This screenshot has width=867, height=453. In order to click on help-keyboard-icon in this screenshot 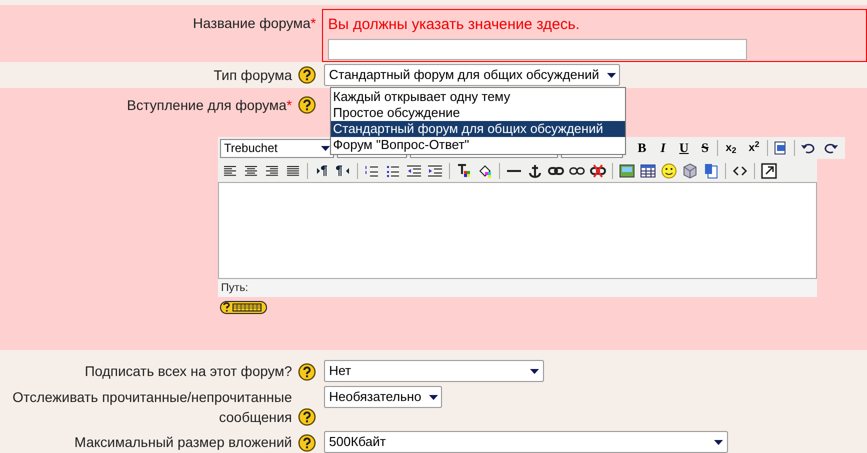, I will do `click(243, 307)`.